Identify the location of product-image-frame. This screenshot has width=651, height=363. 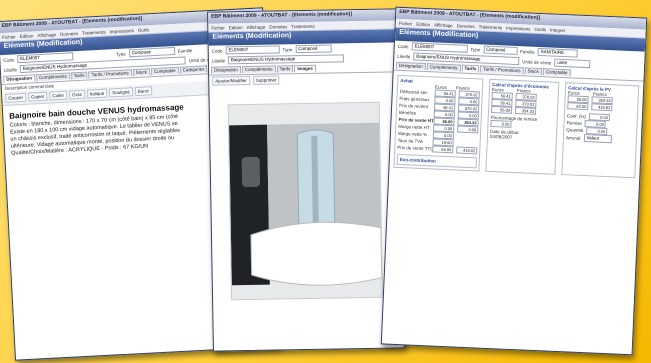
(305, 201).